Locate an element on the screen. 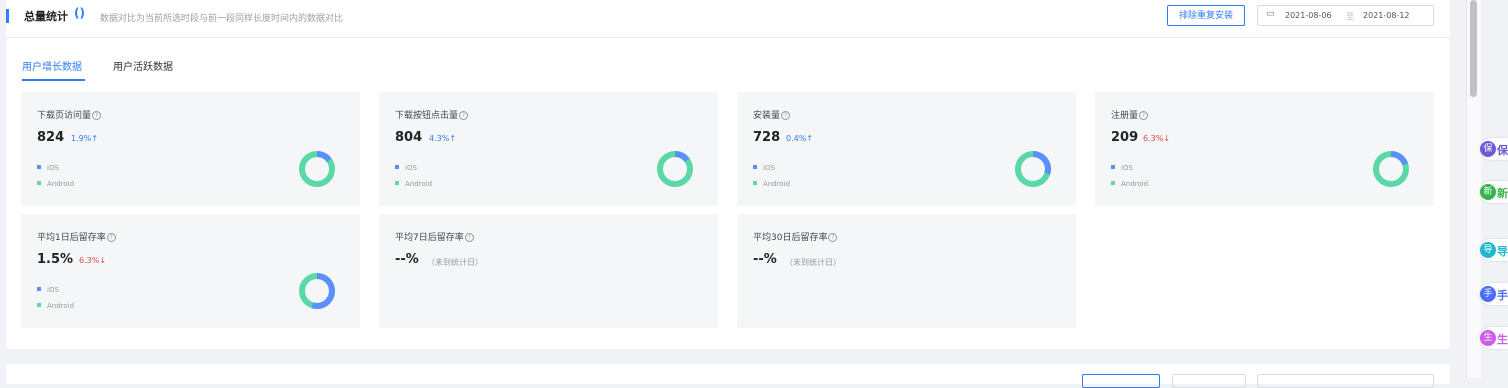  card-value: 824 is located at coordinates (51, 137).